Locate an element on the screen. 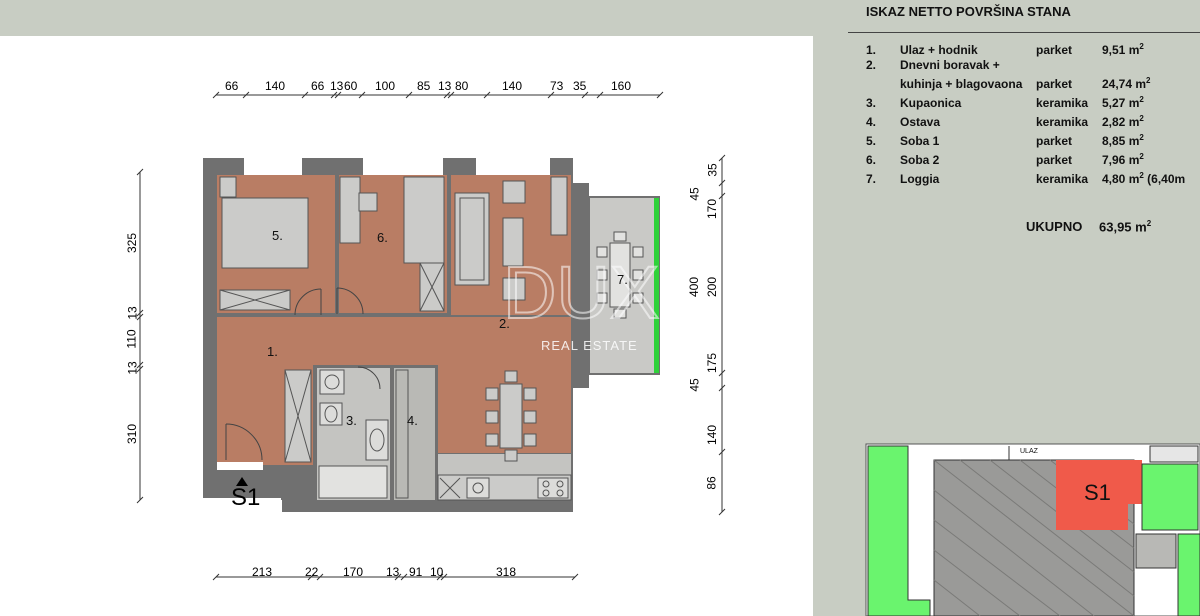  room-area: 4,80 m2 (6,40m is located at coordinates (1144, 178).